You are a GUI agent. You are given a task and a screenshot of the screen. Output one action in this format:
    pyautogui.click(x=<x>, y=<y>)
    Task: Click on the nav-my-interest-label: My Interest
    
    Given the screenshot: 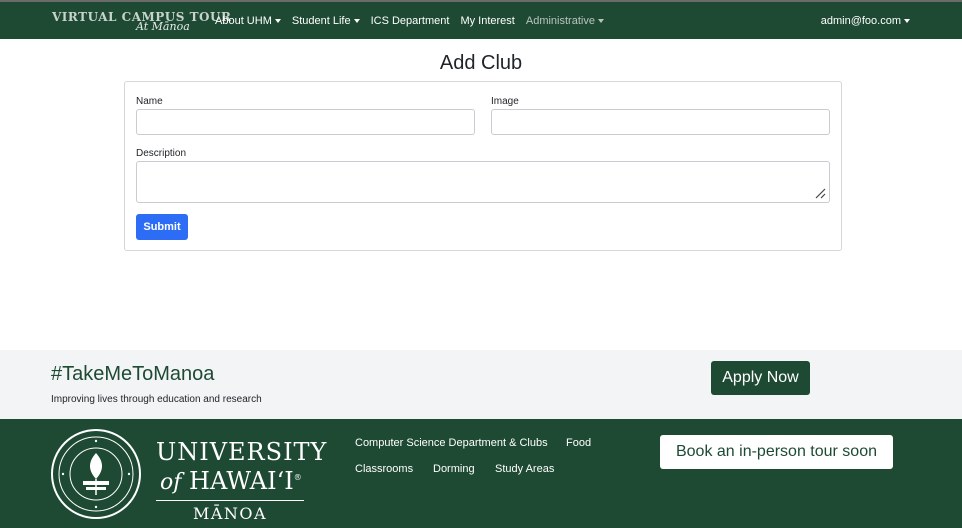 What is the action you would take?
    pyautogui.click(x=487, y=20)
    